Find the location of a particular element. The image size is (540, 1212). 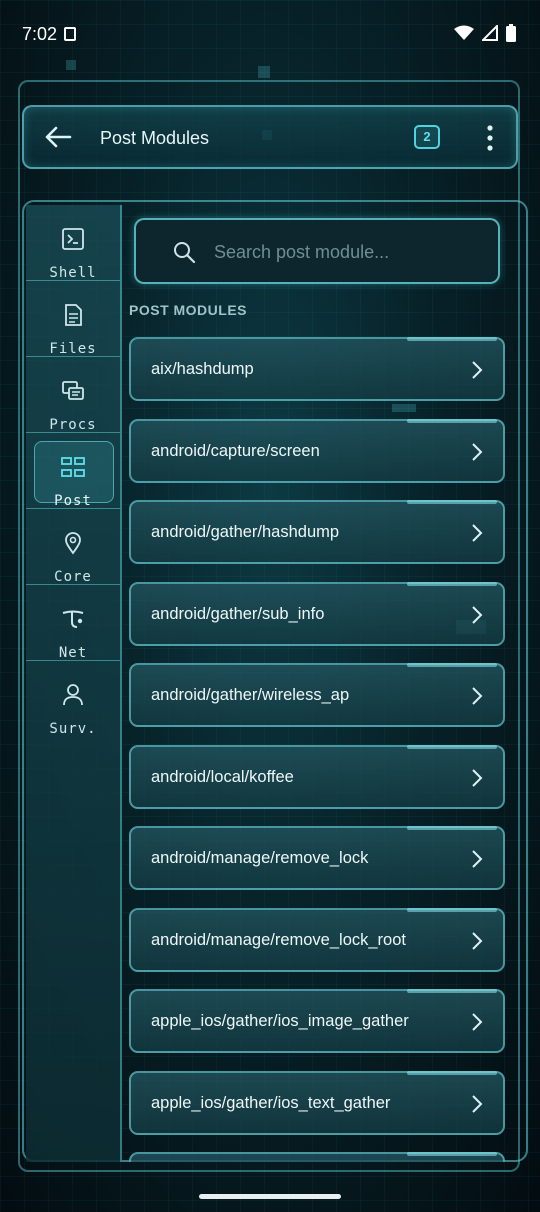

sidebar-item-net: Net is located at coordinates (73, 623).